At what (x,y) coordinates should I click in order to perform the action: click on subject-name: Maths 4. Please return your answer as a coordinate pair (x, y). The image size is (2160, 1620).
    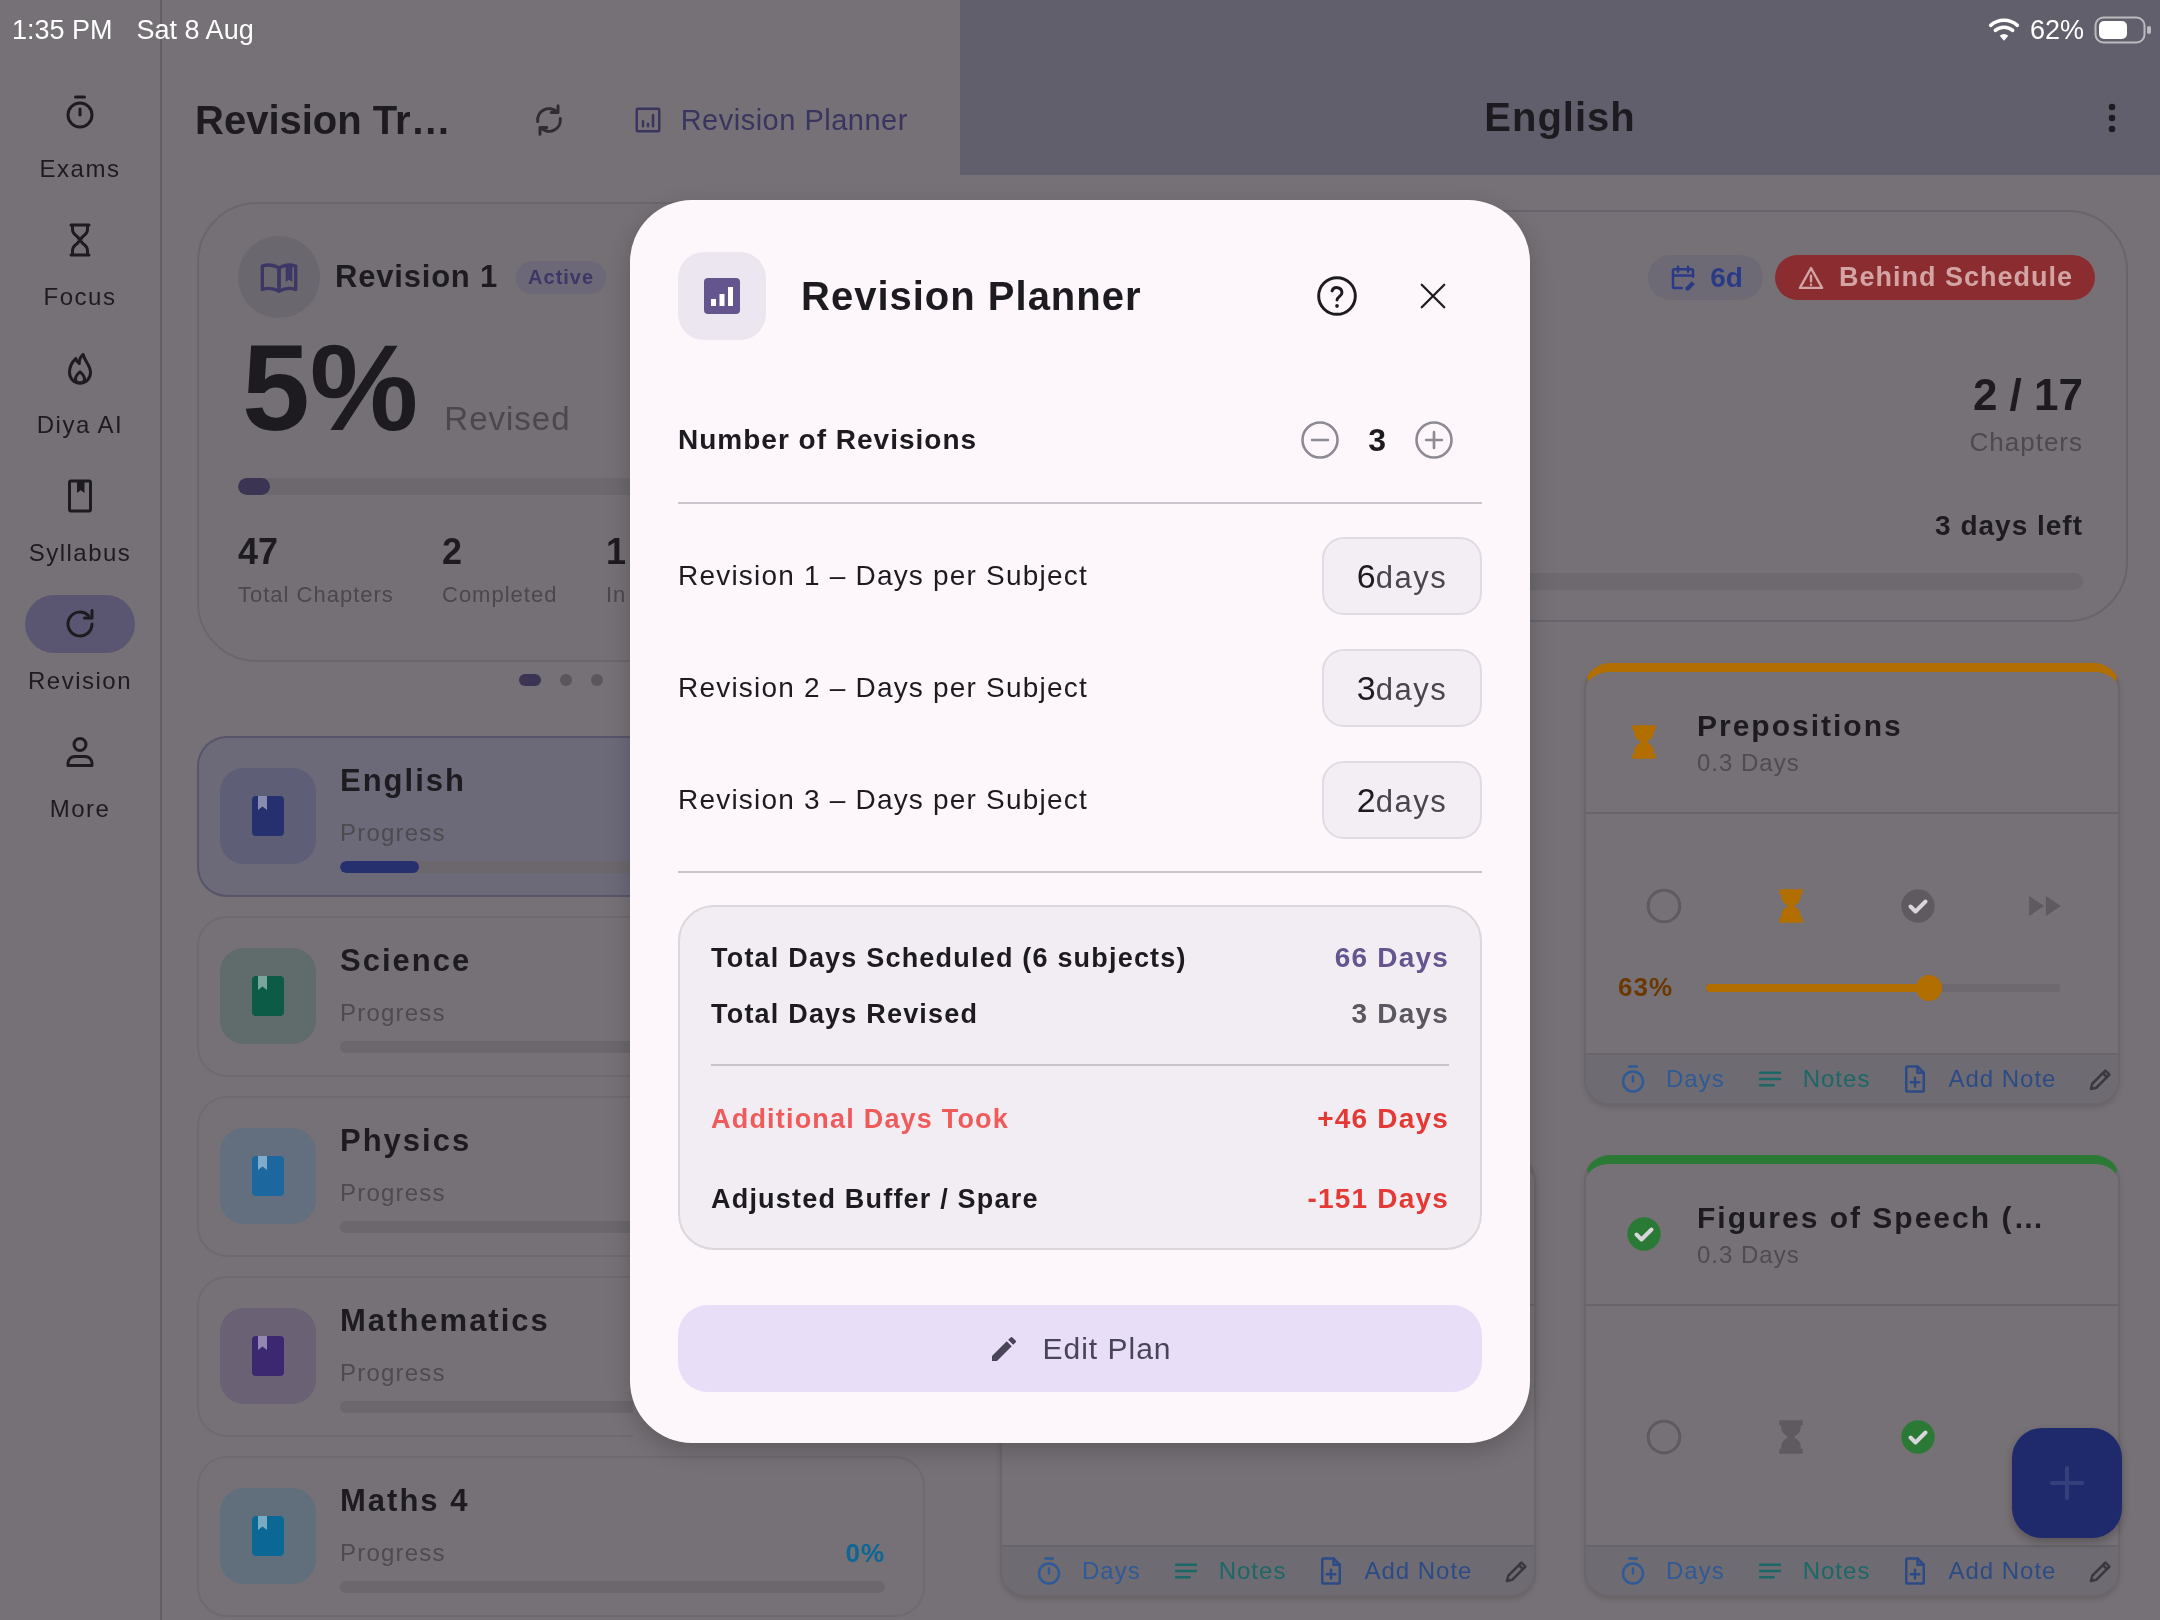
    Looking at the image, I should click on (405, 1501).